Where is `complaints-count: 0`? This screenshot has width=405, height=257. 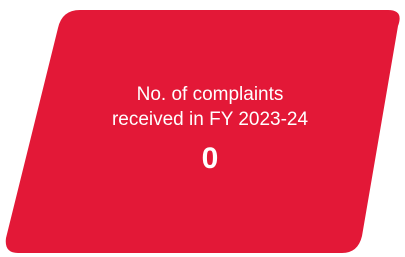 complaints-count: 0 is located at coordinates (210, 158).